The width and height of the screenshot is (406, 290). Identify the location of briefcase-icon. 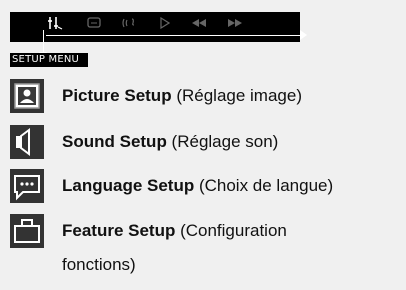
(27, 231).